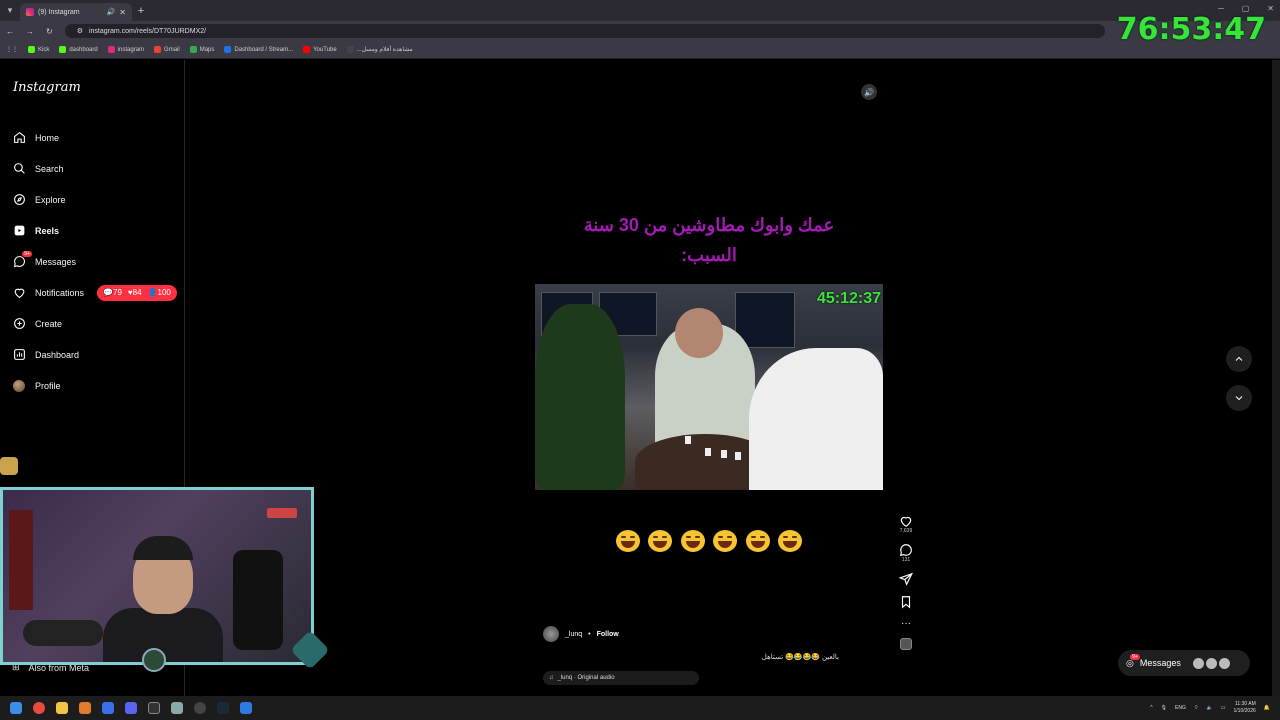 This screenshot has height=720, width=1280. I want to click on sidebar-item-messages: 9+ Messages, so click(94, 261).